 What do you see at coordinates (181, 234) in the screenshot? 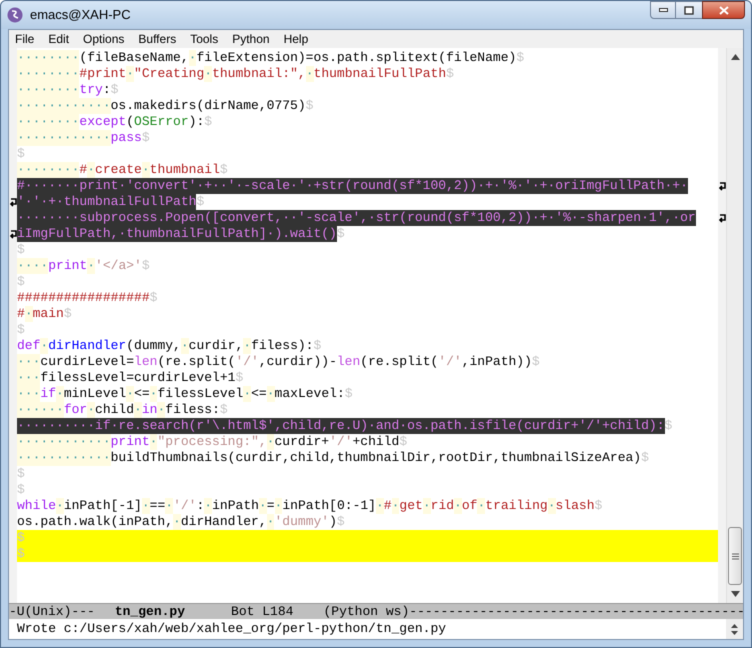
I see `code-line: iImgFullPath,·thumbnailFullPath]·).wait()$` at bounding box center [181, 234].